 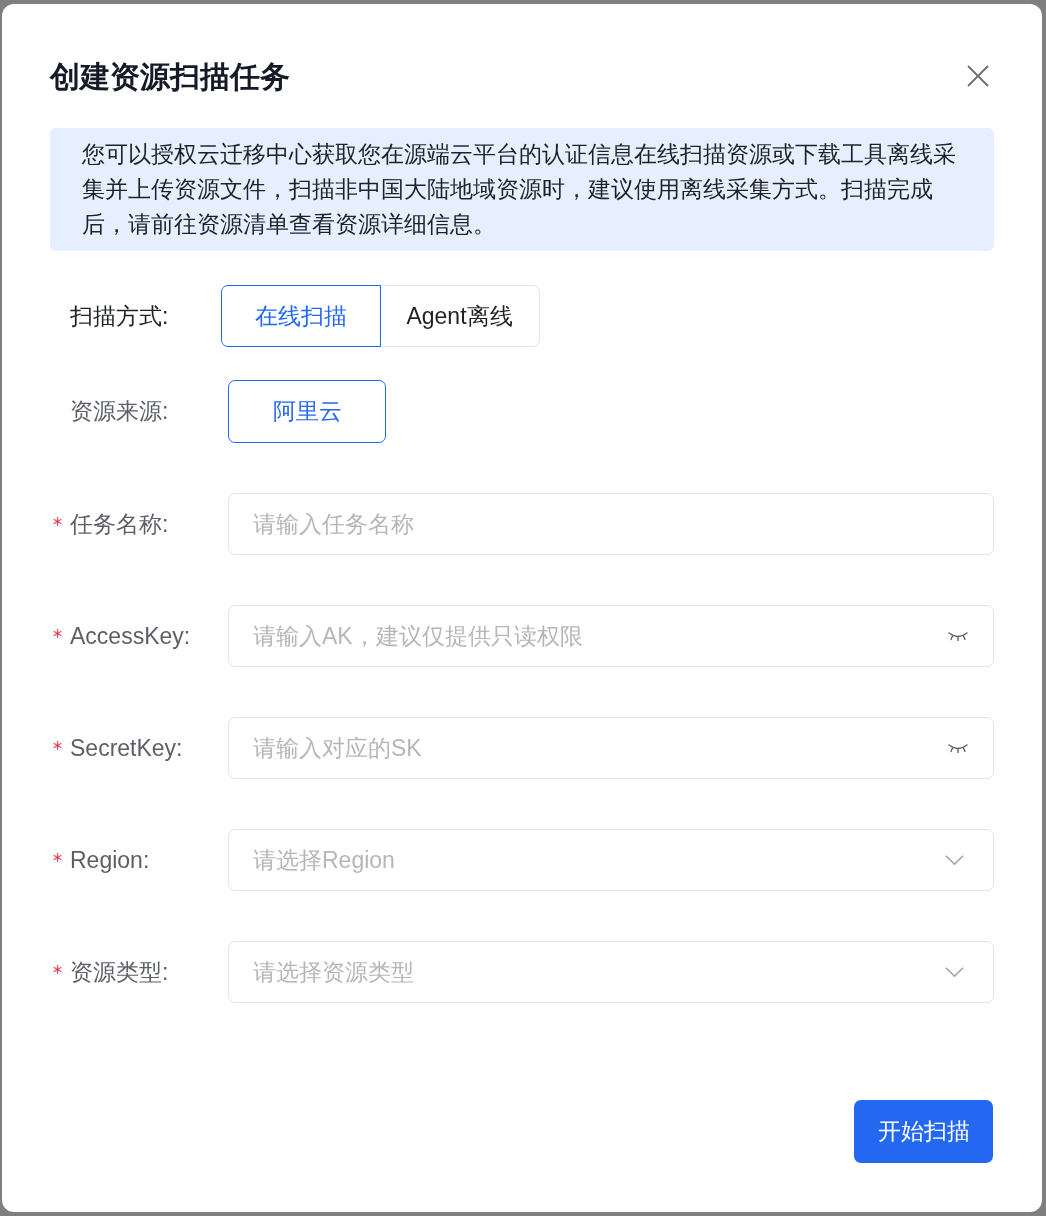 What do you see at coordinates (923, 1131) in the screenshot?
I see `start-scan-button: 开始扫描` at bounding box center [923, 1131].